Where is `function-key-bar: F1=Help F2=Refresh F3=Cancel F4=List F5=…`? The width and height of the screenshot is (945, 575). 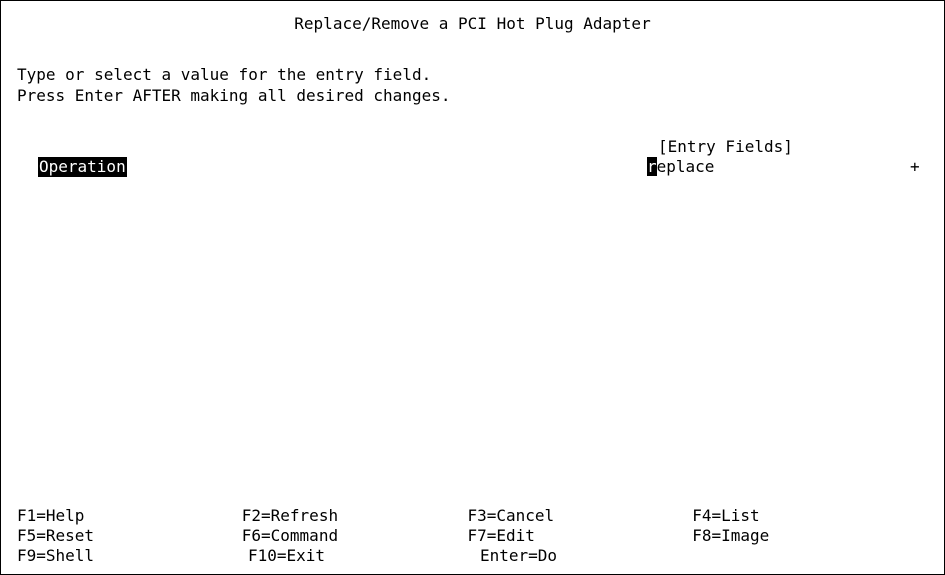
function-key-bar: F1=Help F2=Refresh F3=Cancel F4=List F5=… is located at coordinates (467, 536).